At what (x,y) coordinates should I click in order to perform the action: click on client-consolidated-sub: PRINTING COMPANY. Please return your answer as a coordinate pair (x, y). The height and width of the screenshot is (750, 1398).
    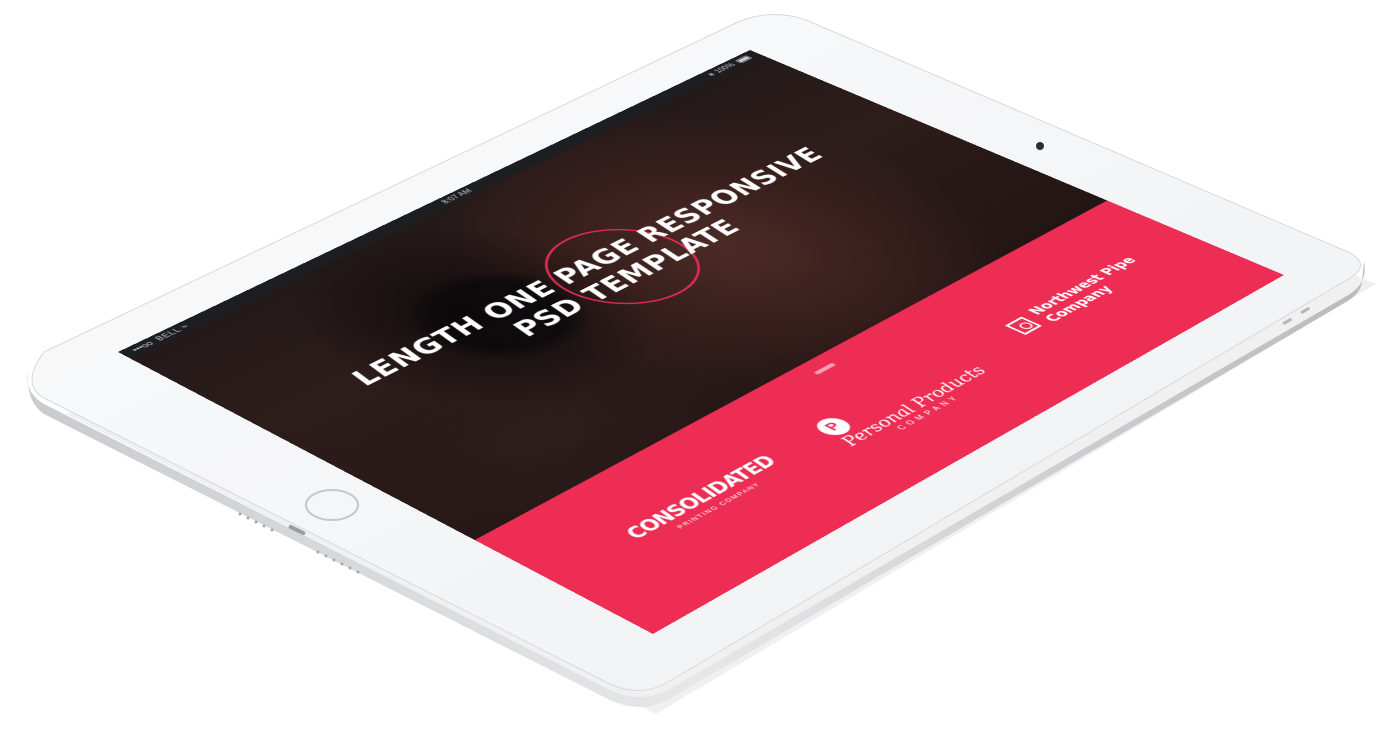
    Looking at the image, I should click on (718, 505).